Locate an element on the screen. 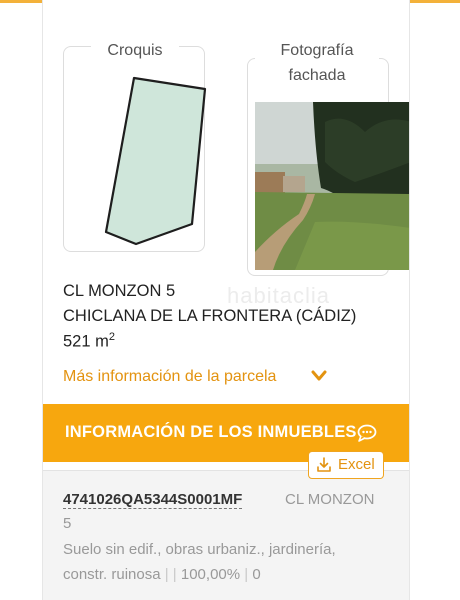 Image resolution: width=460 pixels, height=600 pixels. address-city: CHICLANA DE LA FRONTERA (CÁDIZ) is located at coordinates (210, 316).